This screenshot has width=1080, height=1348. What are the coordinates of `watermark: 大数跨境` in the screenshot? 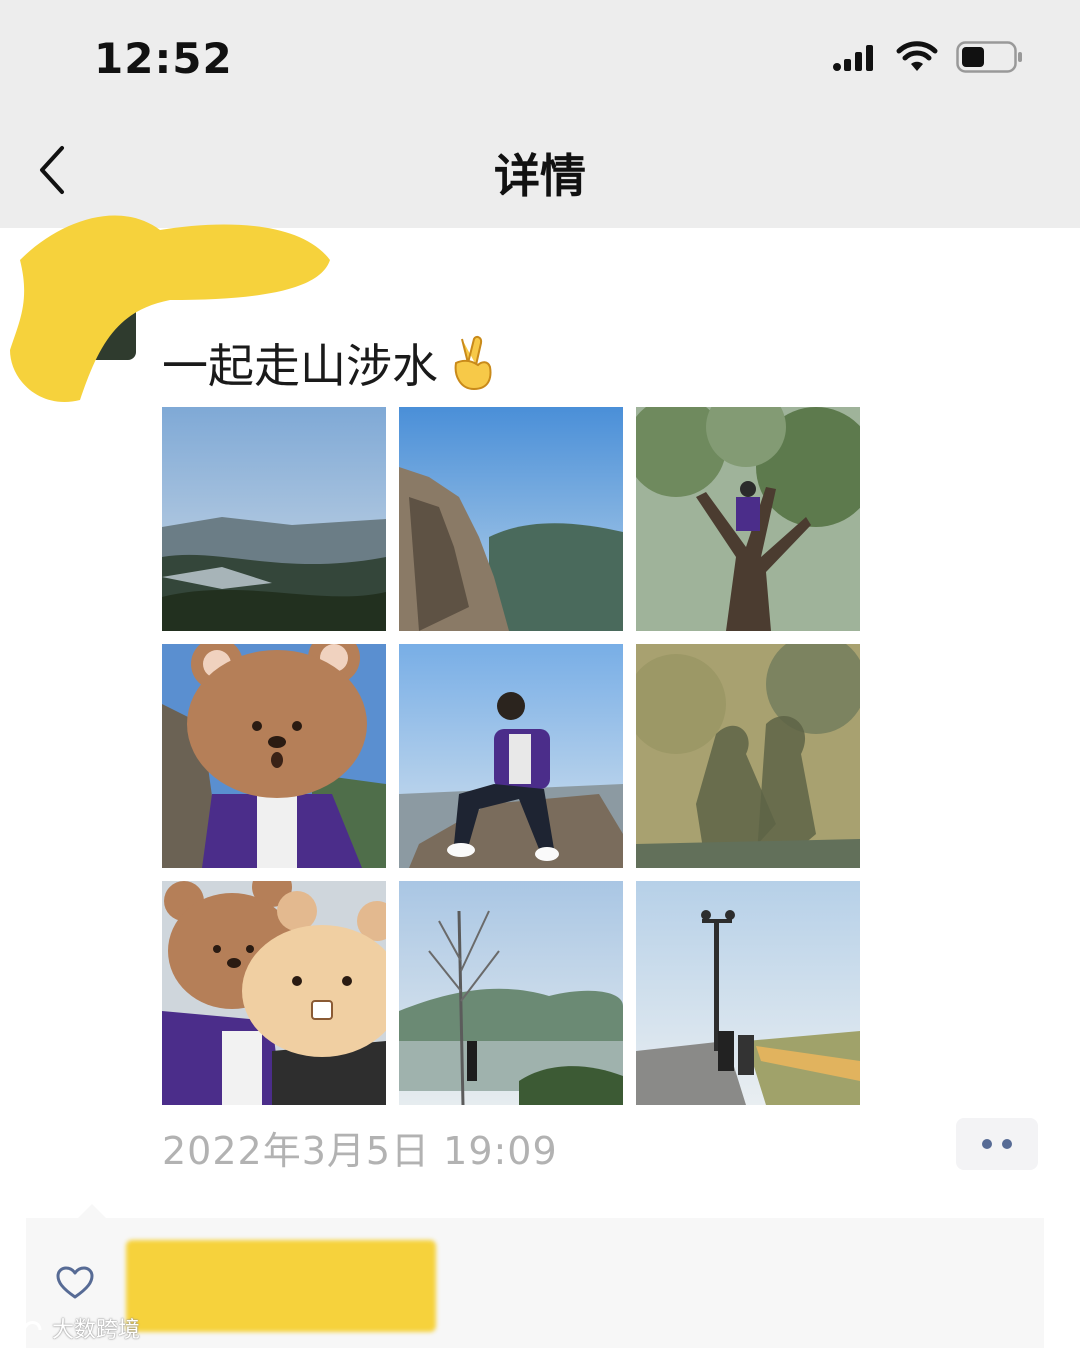 It's located at (75, 1328).